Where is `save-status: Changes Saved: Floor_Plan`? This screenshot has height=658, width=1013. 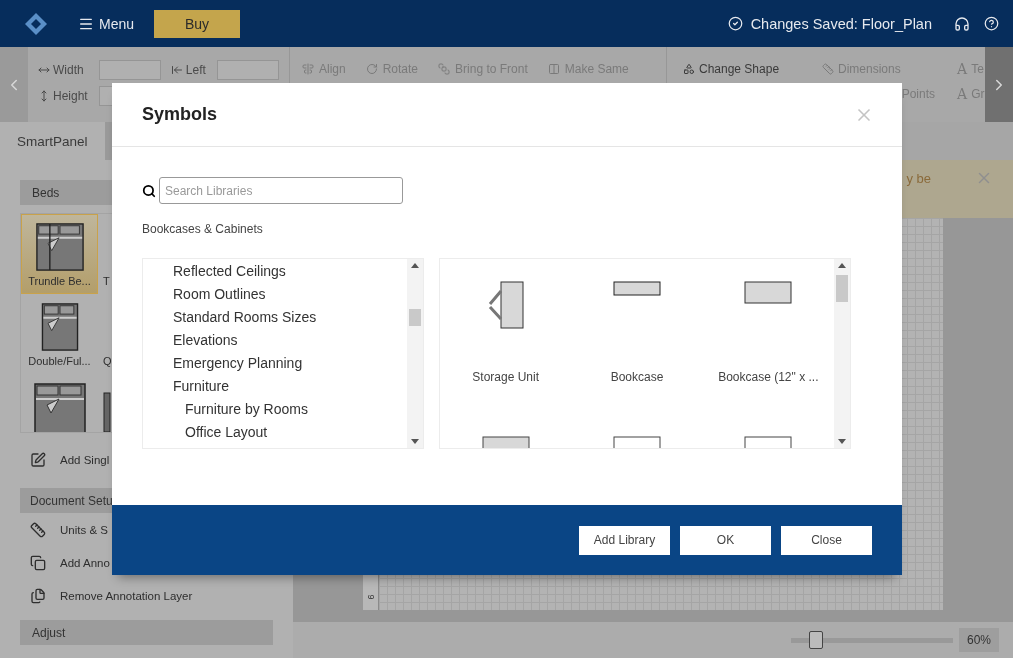
save-status: Changes Saved: Floor_Plan is located at coordinates (841, 23).